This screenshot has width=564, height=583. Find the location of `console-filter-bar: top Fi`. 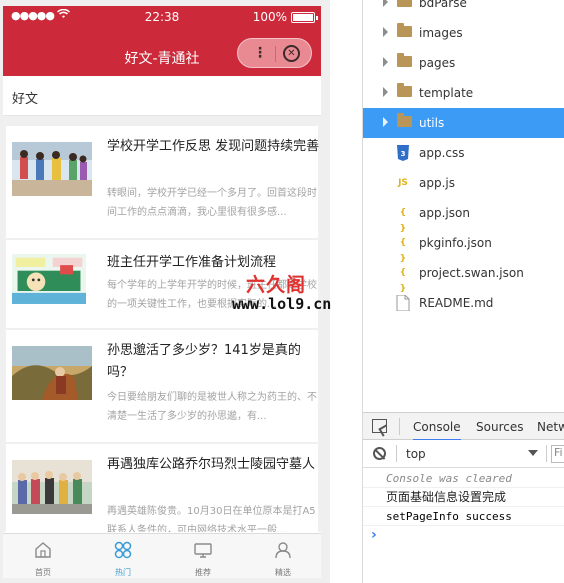

console-filter-bar: top Fi is located at coordinates (463, 454).